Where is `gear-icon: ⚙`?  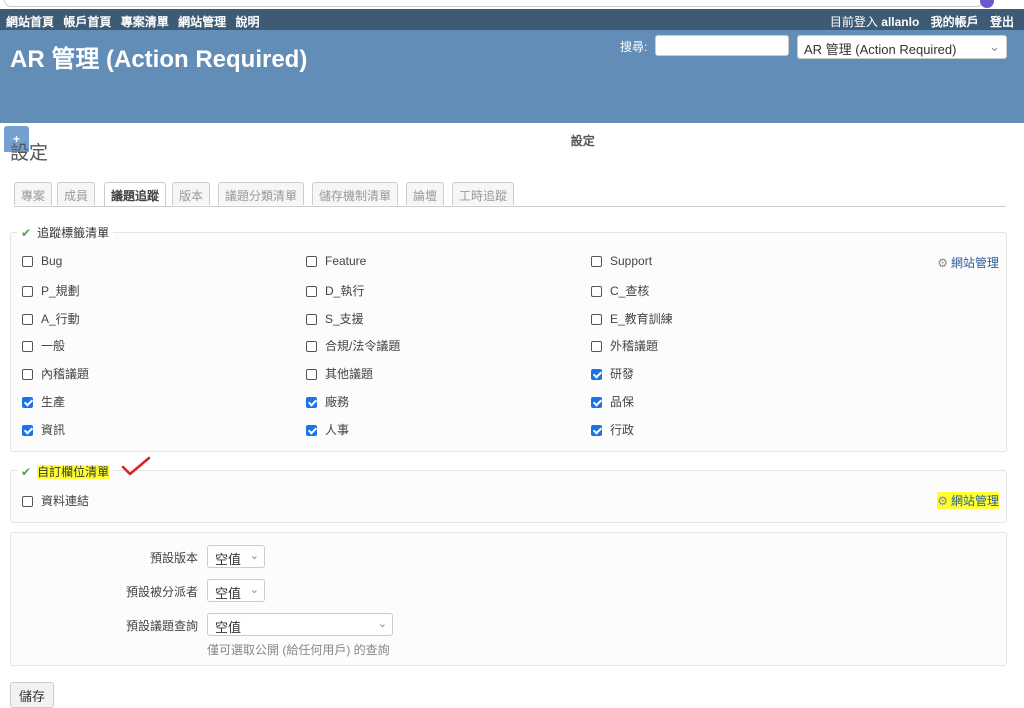 gear-icon: ⚙ is located at coordinates (942, 501).